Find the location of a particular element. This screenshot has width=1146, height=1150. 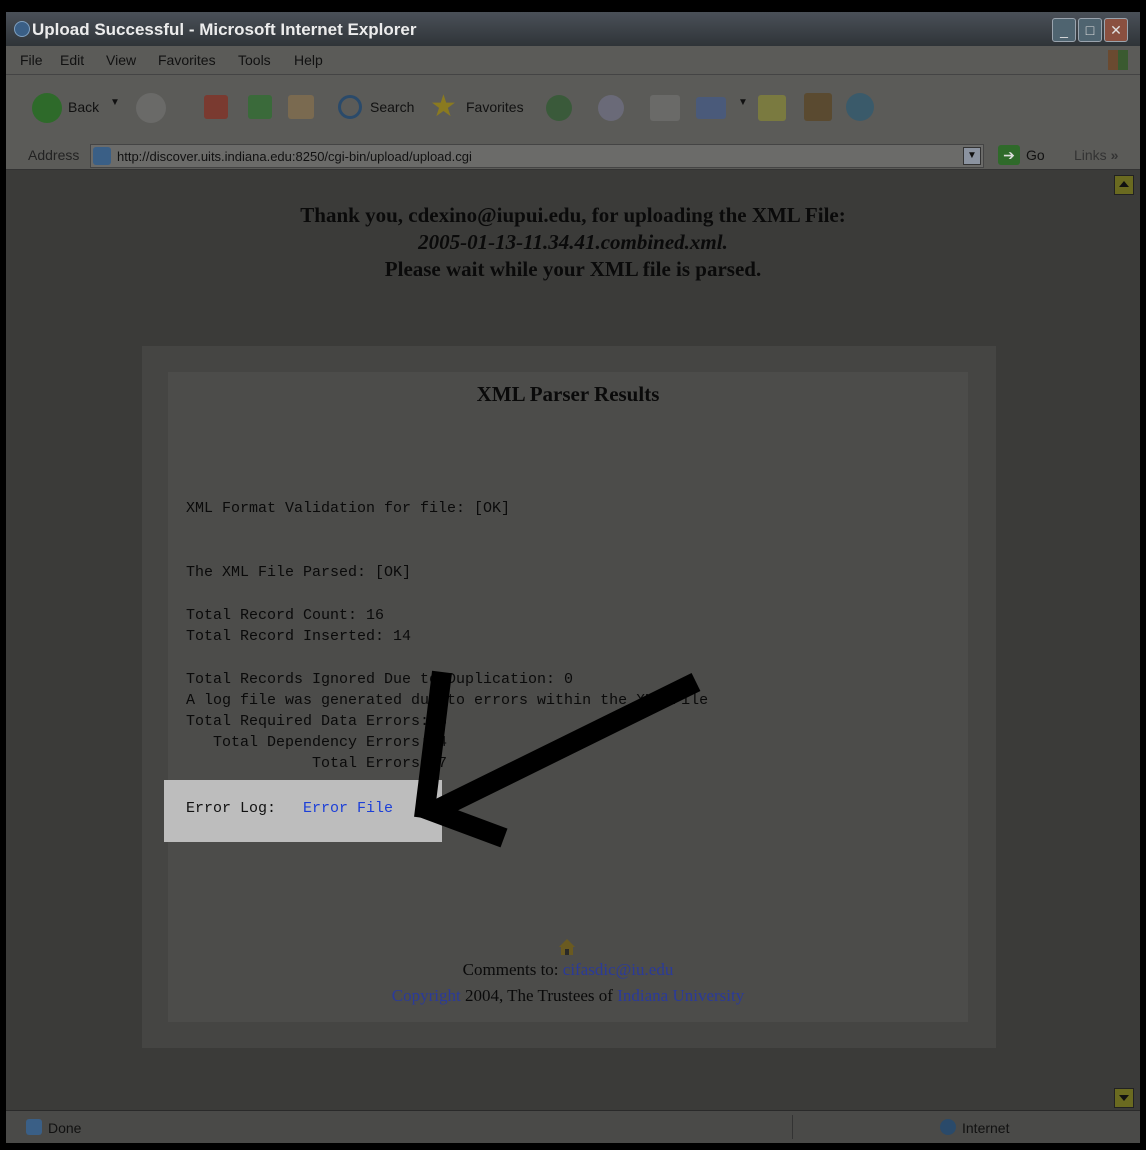

links-button: Links » is located at coordinates (1096, 155).